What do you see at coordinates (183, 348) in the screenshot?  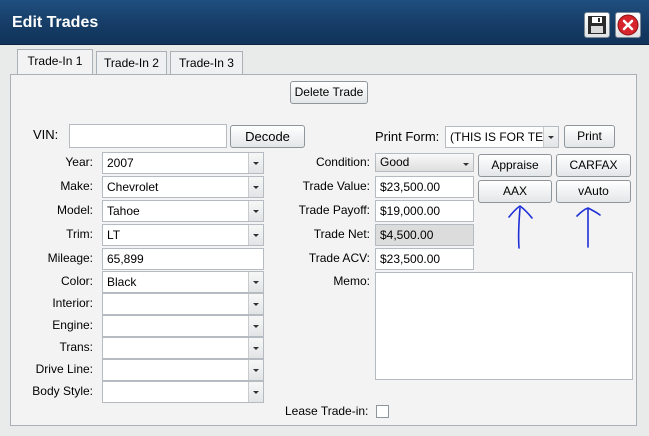 I see `trans-select` at bounding box center [183, 348].